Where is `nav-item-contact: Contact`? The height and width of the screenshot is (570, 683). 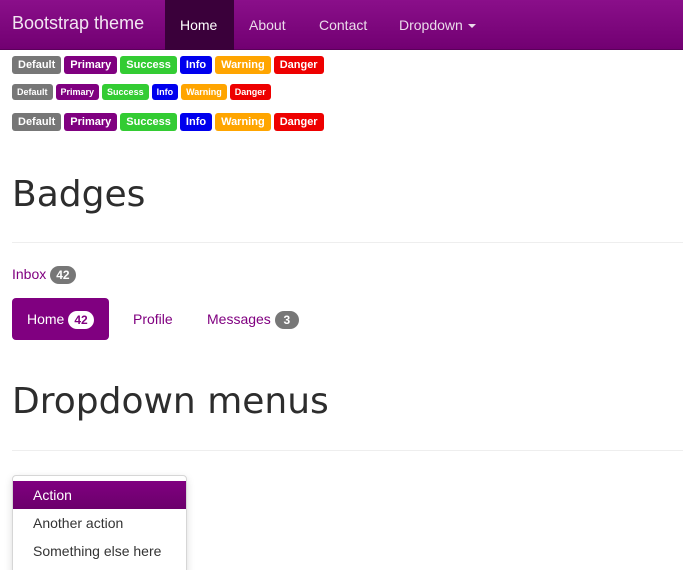 nav-item-contact: Contact is located at coordinates (343, 25).